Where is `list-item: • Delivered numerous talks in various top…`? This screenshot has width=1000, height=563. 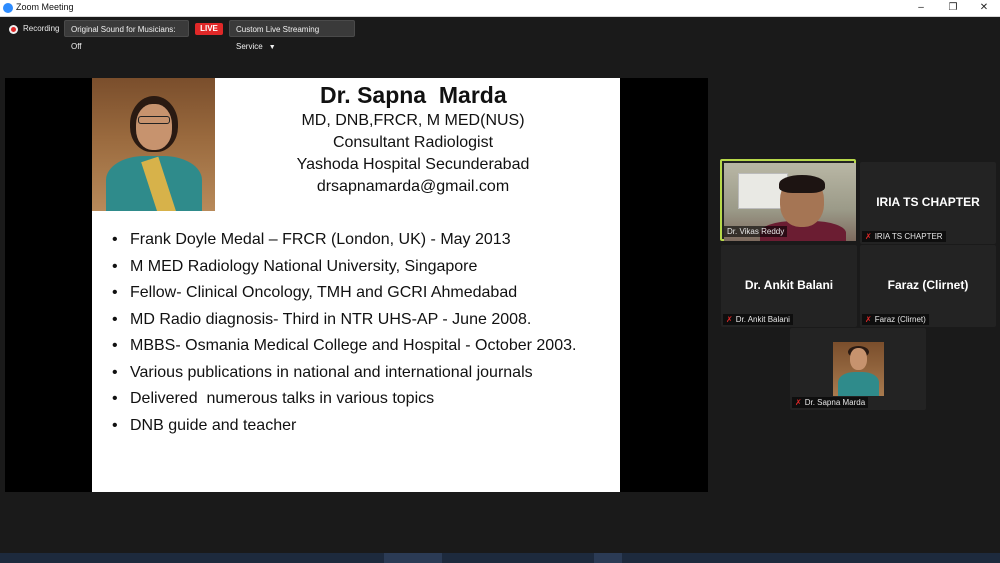 list-item: • Delivered numerous talks in various top… is located at coordinates (273, 398).